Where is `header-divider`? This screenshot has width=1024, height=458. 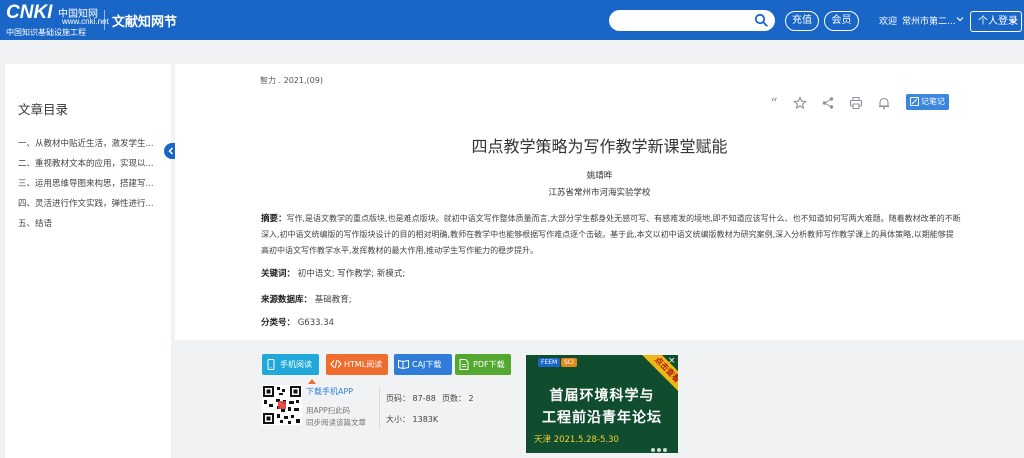 header-divider is located at coordinates (104, 20).